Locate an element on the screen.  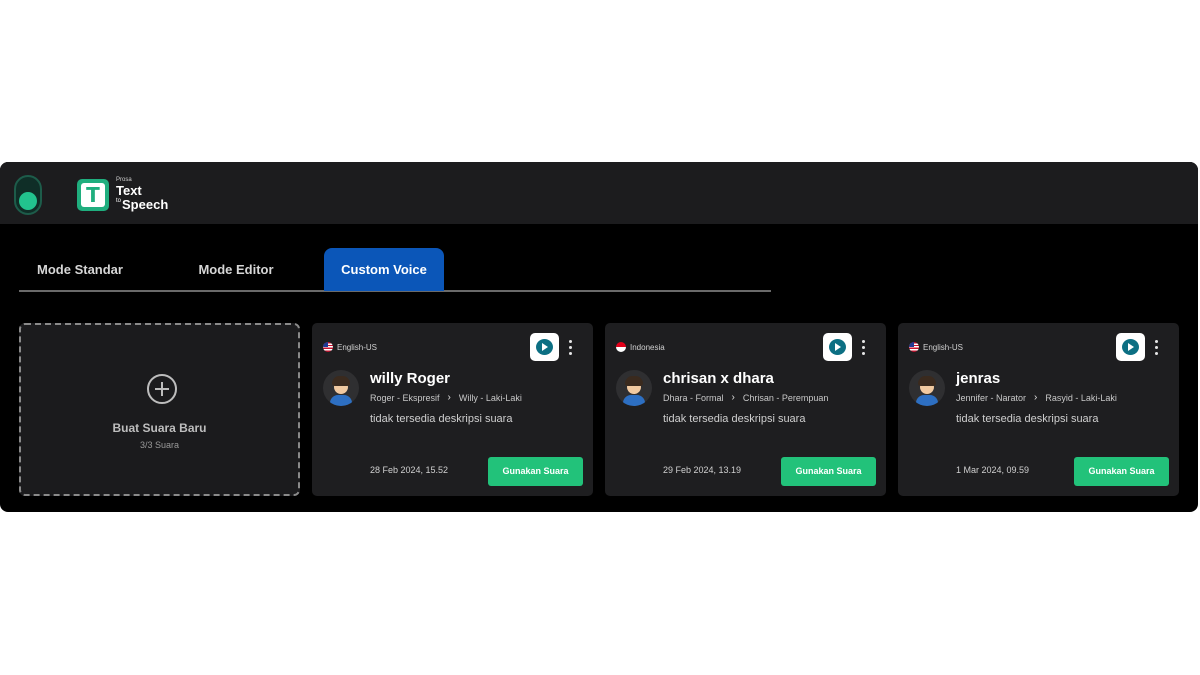
sidebar-toggle is located at coordinates (28, 195).